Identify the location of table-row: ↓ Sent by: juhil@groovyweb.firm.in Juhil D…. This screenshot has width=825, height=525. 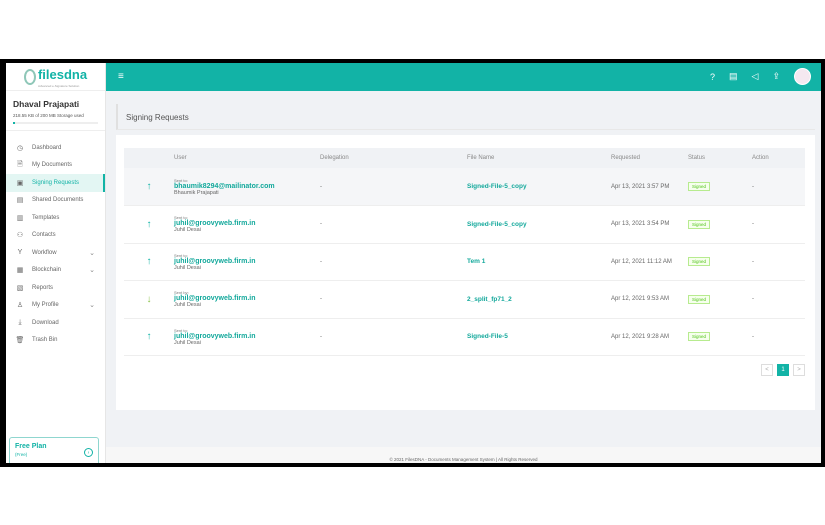
(464, 299).